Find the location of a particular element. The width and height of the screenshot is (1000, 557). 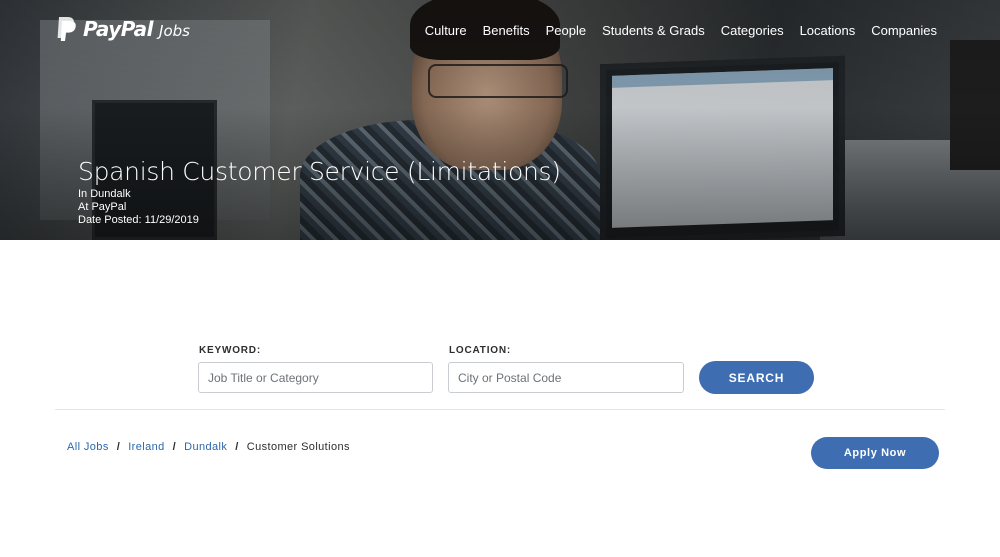

nav-students-grads: Students & Grads is located at coordinates (653, 30).